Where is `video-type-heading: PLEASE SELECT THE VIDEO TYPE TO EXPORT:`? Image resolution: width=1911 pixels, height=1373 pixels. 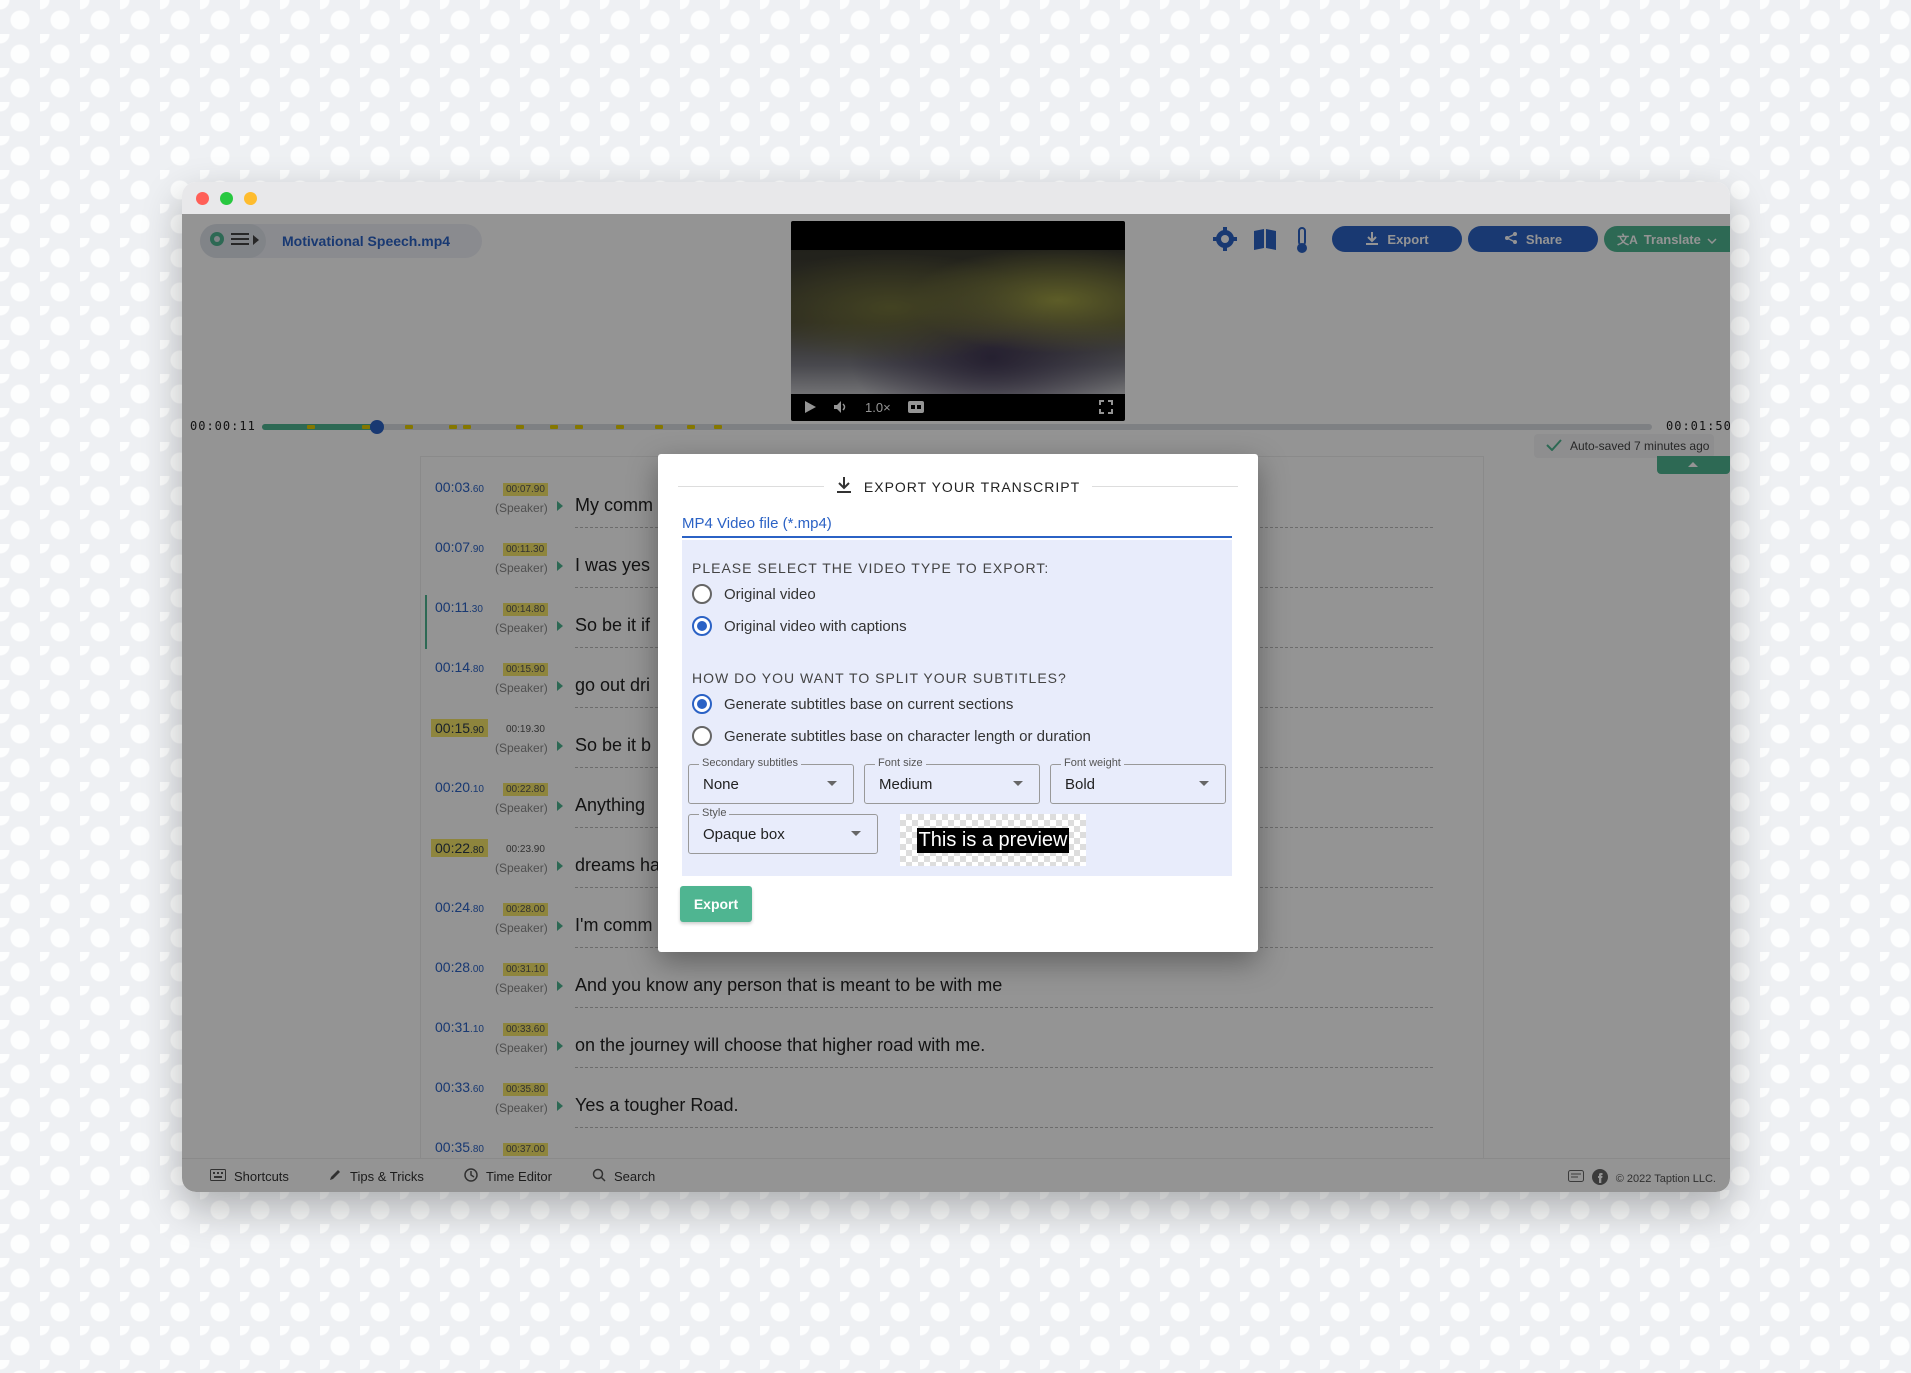 video-type-heading: PLEASE SELECT THE VIDEO TYPE TO EXPORT: is located at coordinates (871, 568).